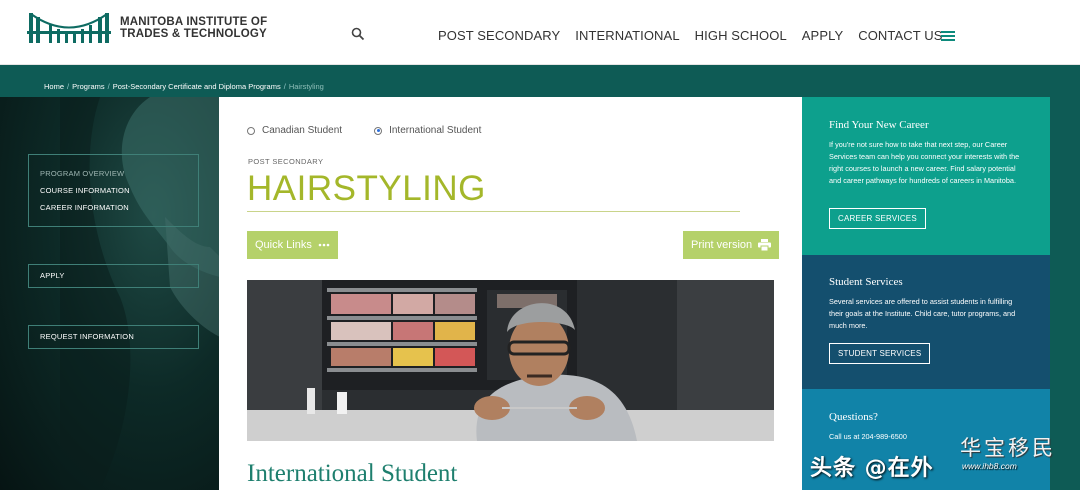  What do you see at coordinates (69, 28) in the screenshot?
I see `bridge-logo-icon` at bounding box center [69, 28].